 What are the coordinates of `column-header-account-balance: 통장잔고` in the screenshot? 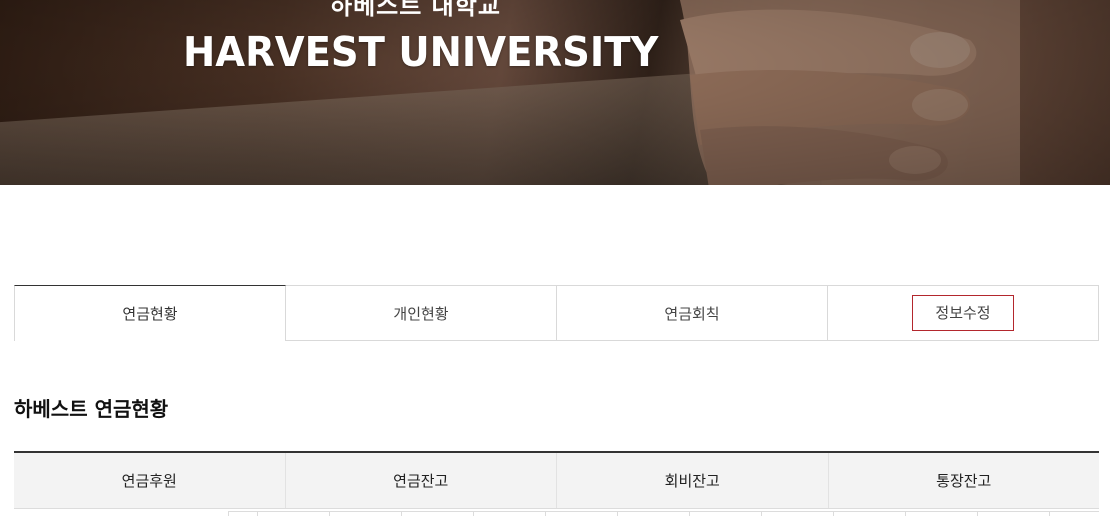 It's located at (964, 481).